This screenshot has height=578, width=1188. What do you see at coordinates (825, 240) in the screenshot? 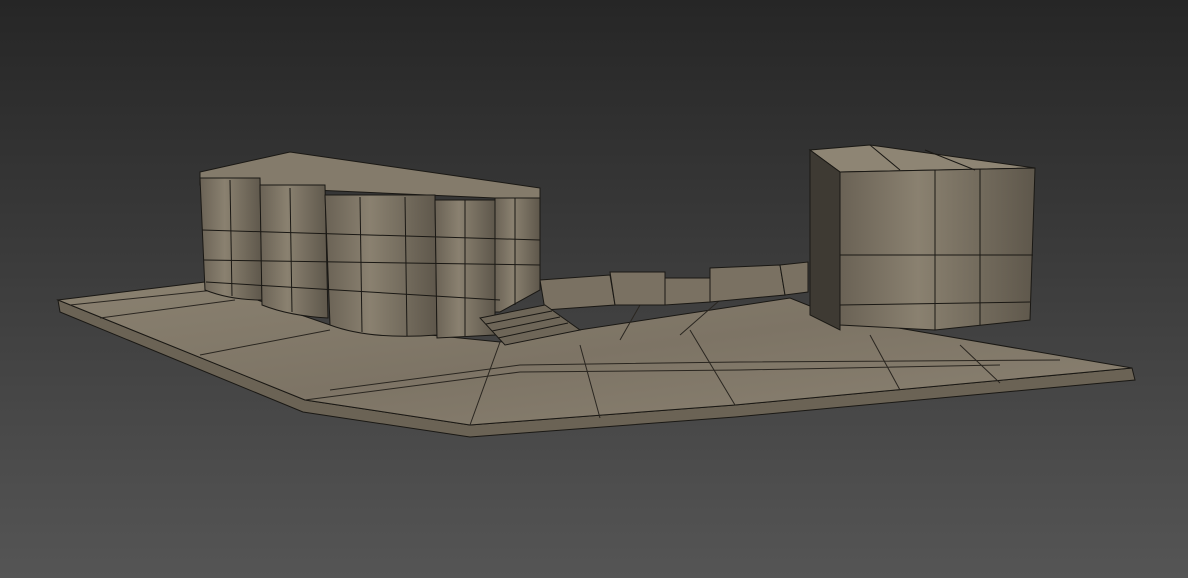
I see `tower-left-face` at bounding box center [825, 240].